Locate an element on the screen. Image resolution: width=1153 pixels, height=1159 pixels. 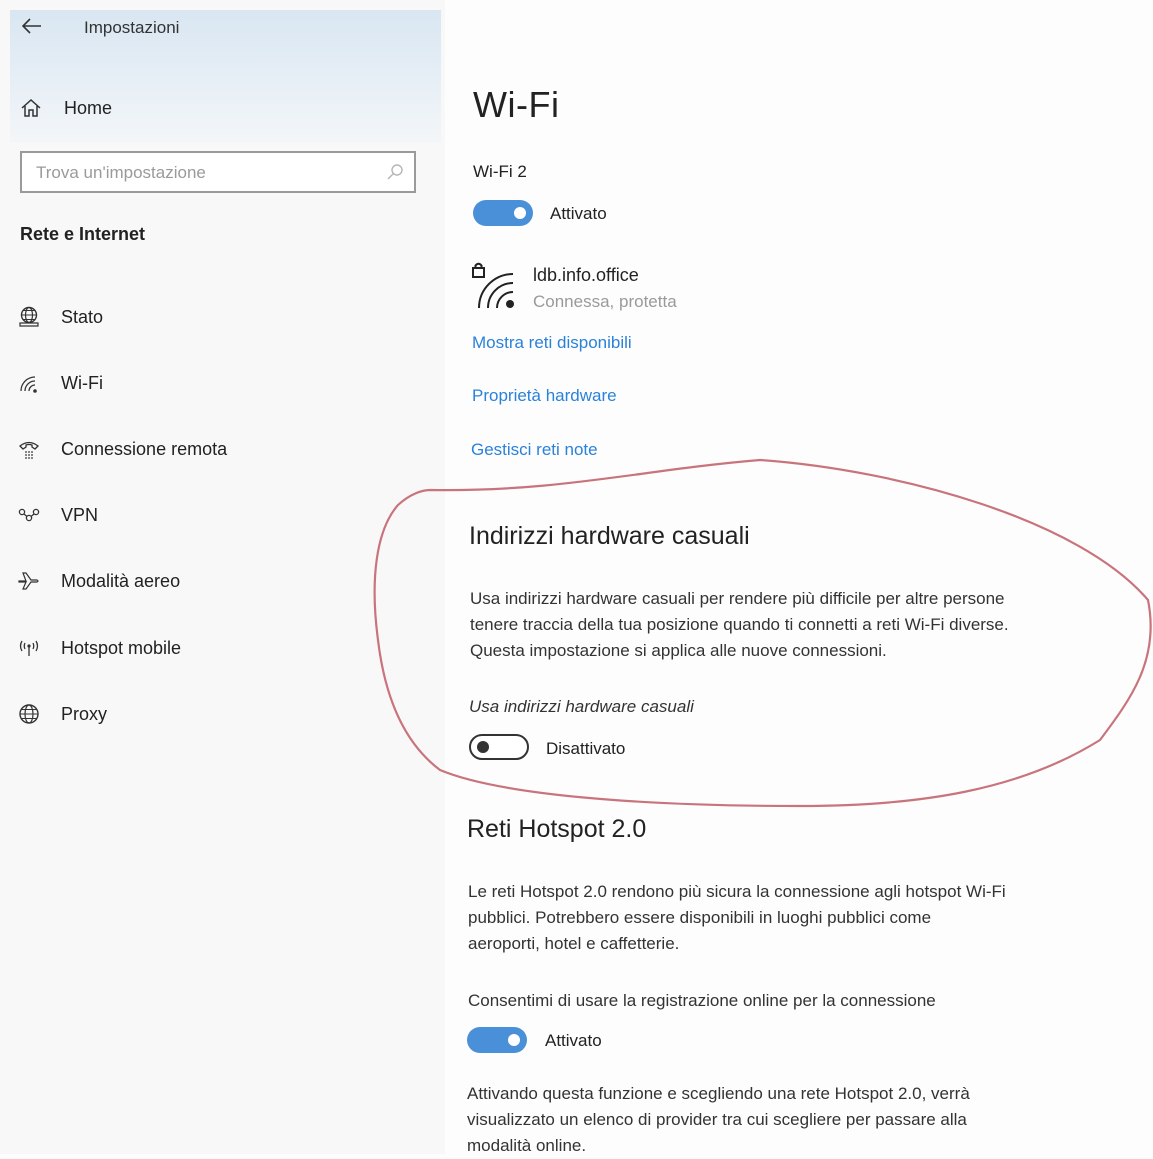
search-box is located at coordinates (218, 172).